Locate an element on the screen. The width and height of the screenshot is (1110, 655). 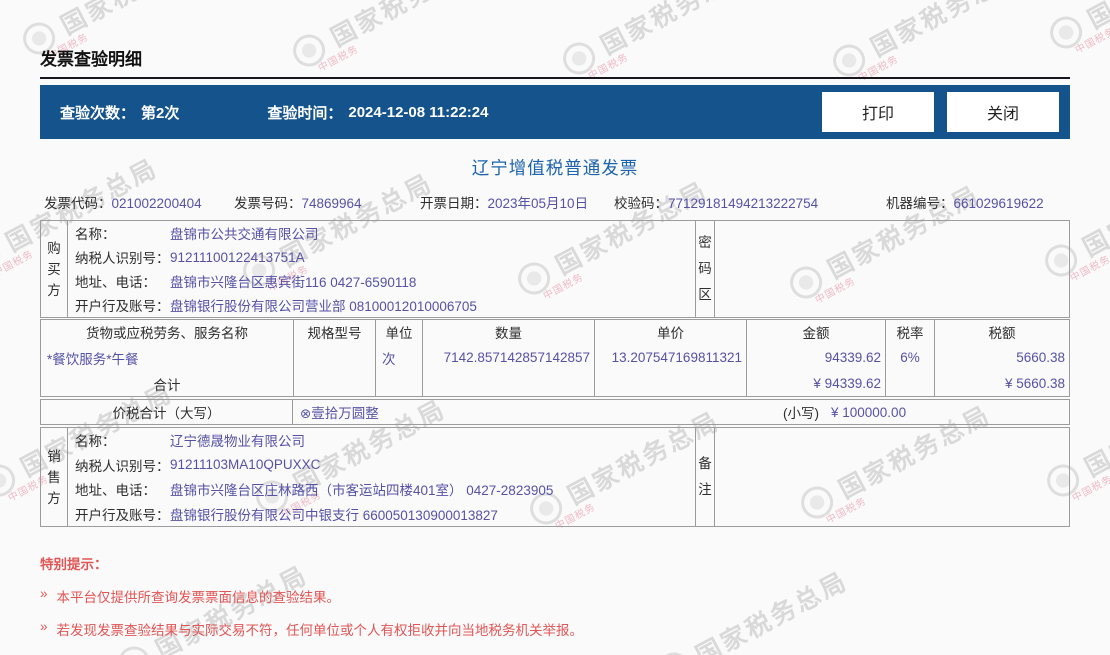
column-header-unit: 单位 is located at coordinates (398, 332).